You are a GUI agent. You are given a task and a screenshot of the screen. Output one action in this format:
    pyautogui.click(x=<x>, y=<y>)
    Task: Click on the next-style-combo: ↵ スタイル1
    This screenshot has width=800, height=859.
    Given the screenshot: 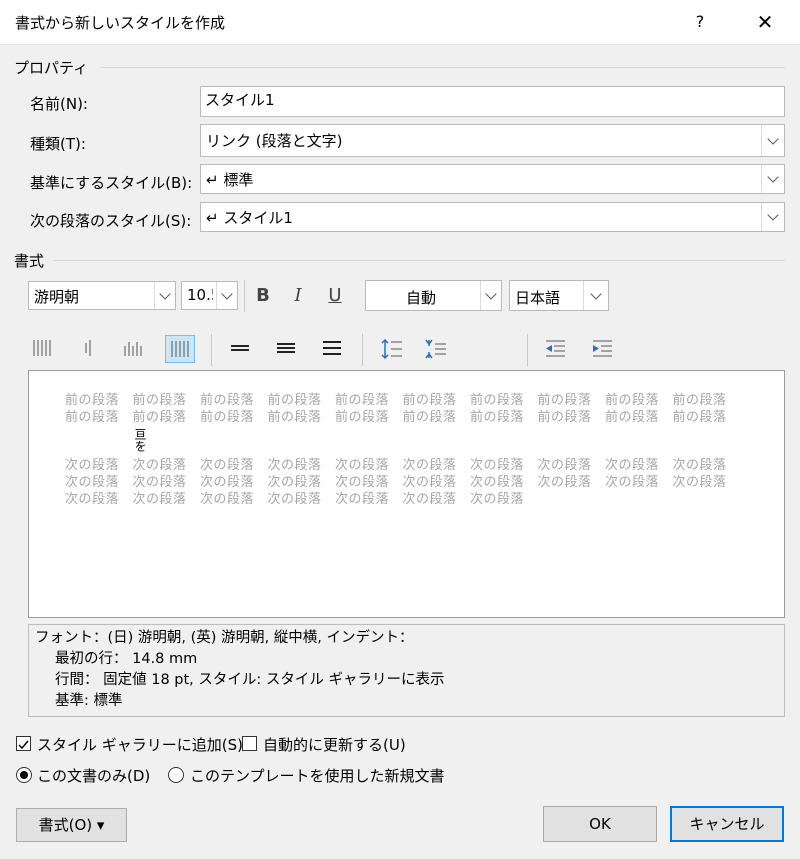 What is the action you would take?
    pyautogui.click(x=492, y=217)
    